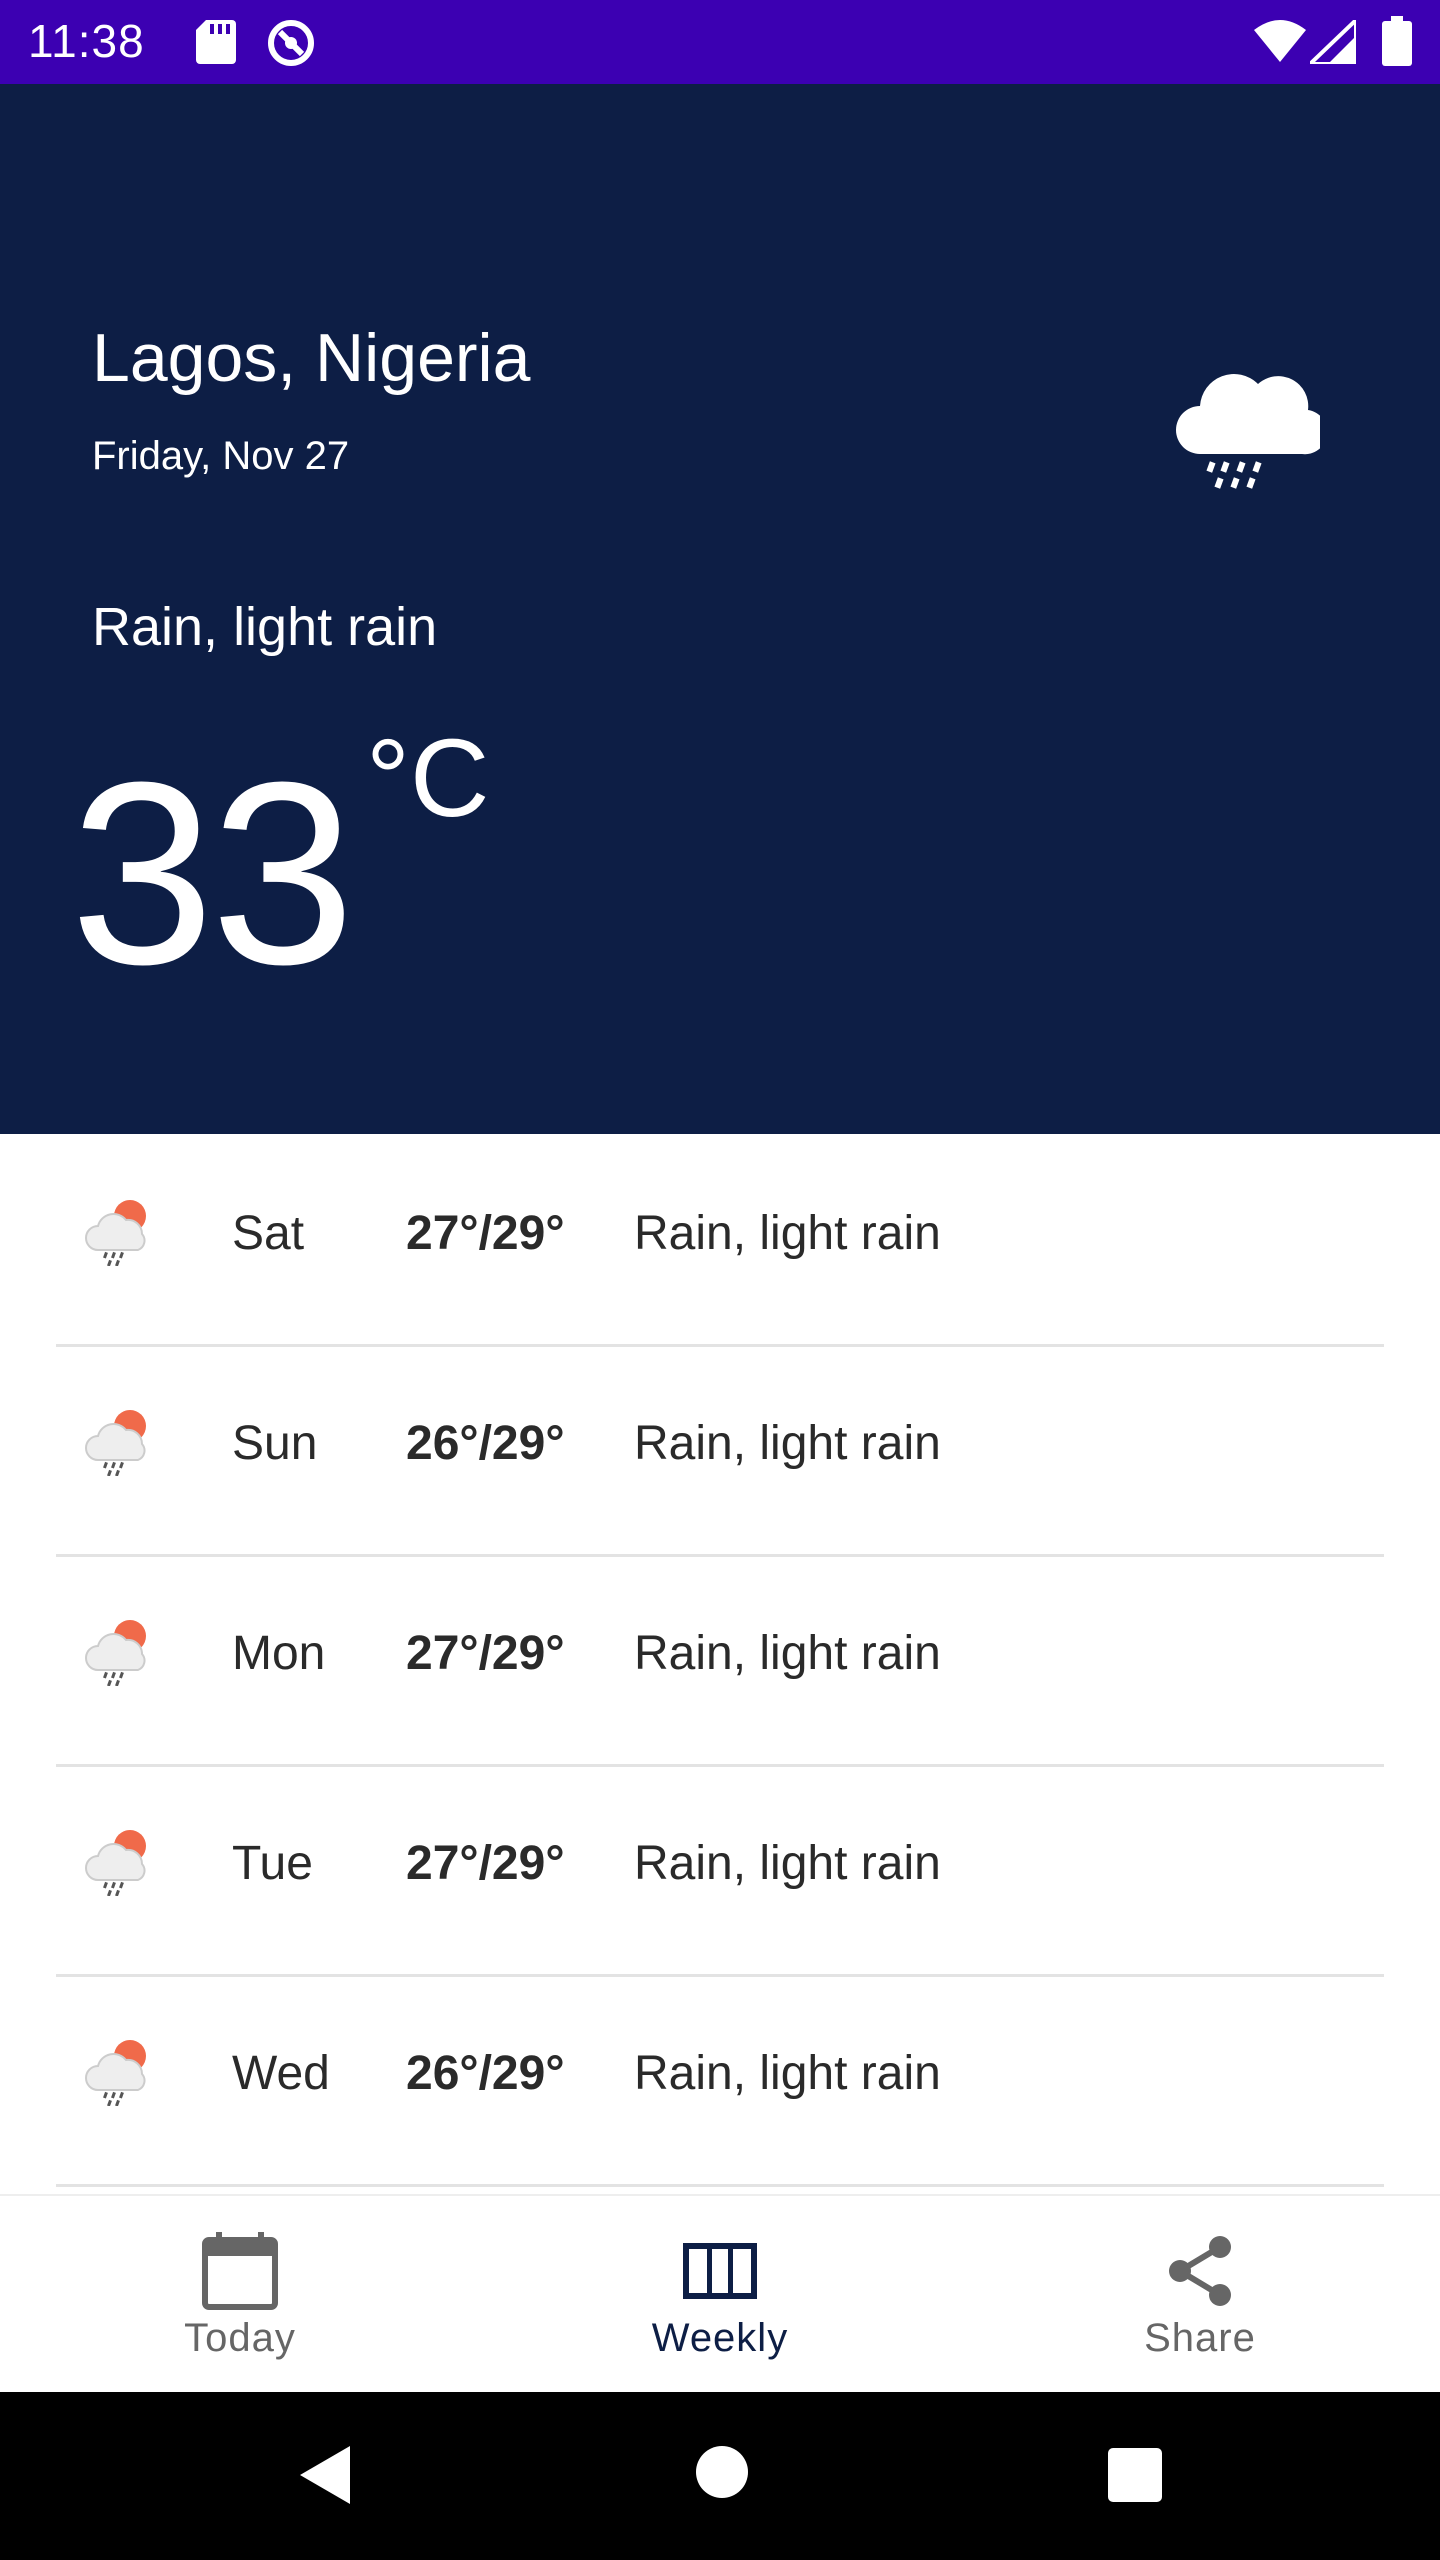 Image resolution: width=1440 pixels, height=2560 pixels. I want to click on forecast-row: Tue 27°/29° Rain, light rain, so click(720, 1870).